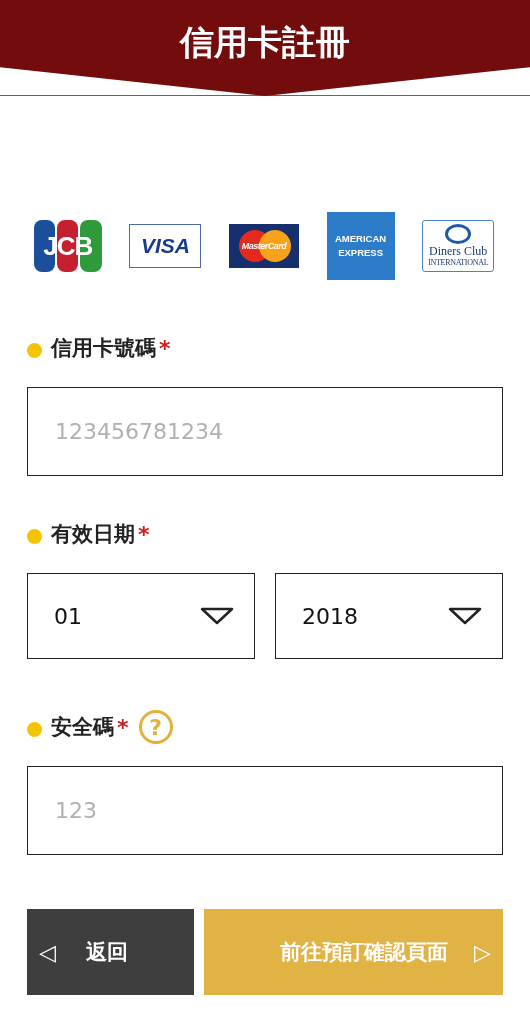  I want to click on field-label: 安全碼, so click(82, 727).